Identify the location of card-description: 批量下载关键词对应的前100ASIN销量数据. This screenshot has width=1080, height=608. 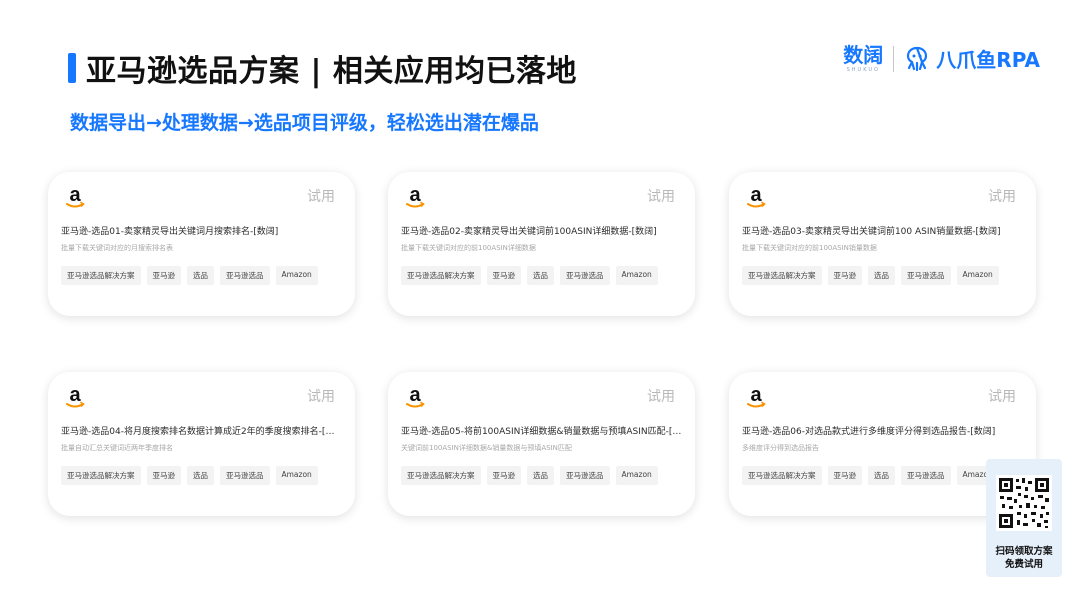
(809, 248).